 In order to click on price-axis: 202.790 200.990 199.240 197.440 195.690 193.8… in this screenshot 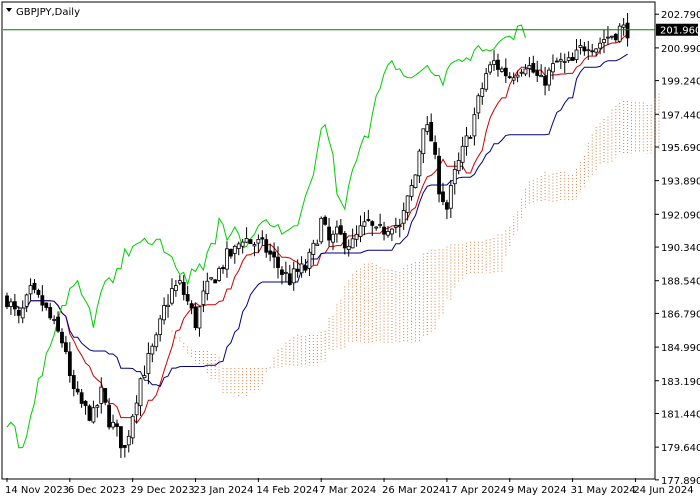, I will do `click(677, 248)`.